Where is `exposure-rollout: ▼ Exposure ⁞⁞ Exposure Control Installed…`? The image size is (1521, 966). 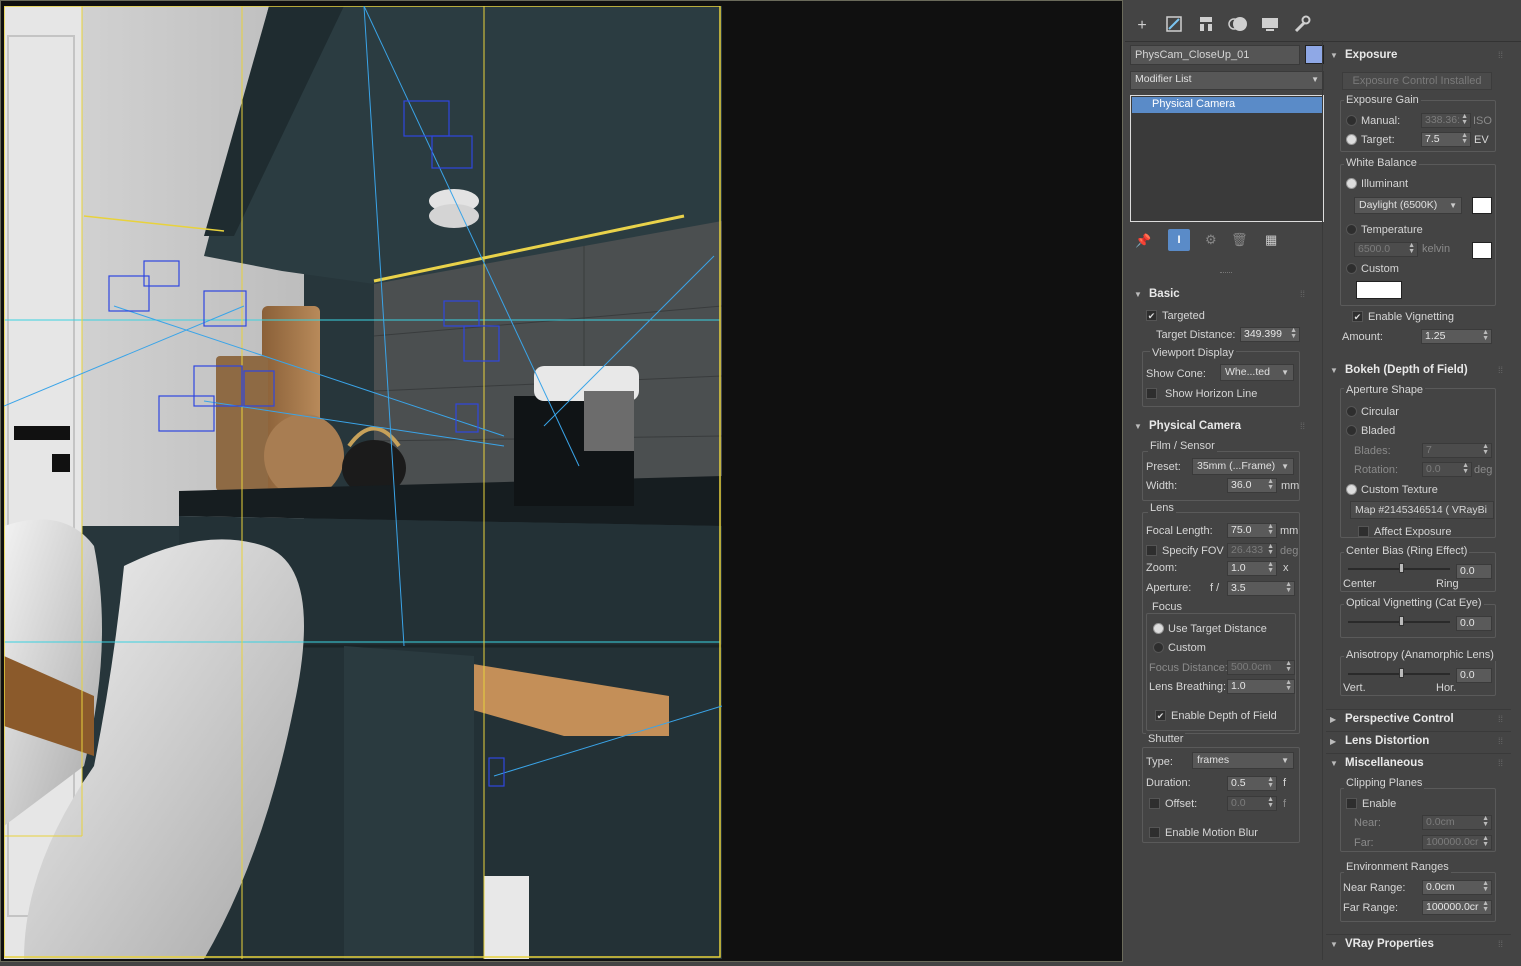 exposure-rollout: ▼ Exposure ⁞⁞ Exposure Control Installed… is located at coordinates (1418, 199).